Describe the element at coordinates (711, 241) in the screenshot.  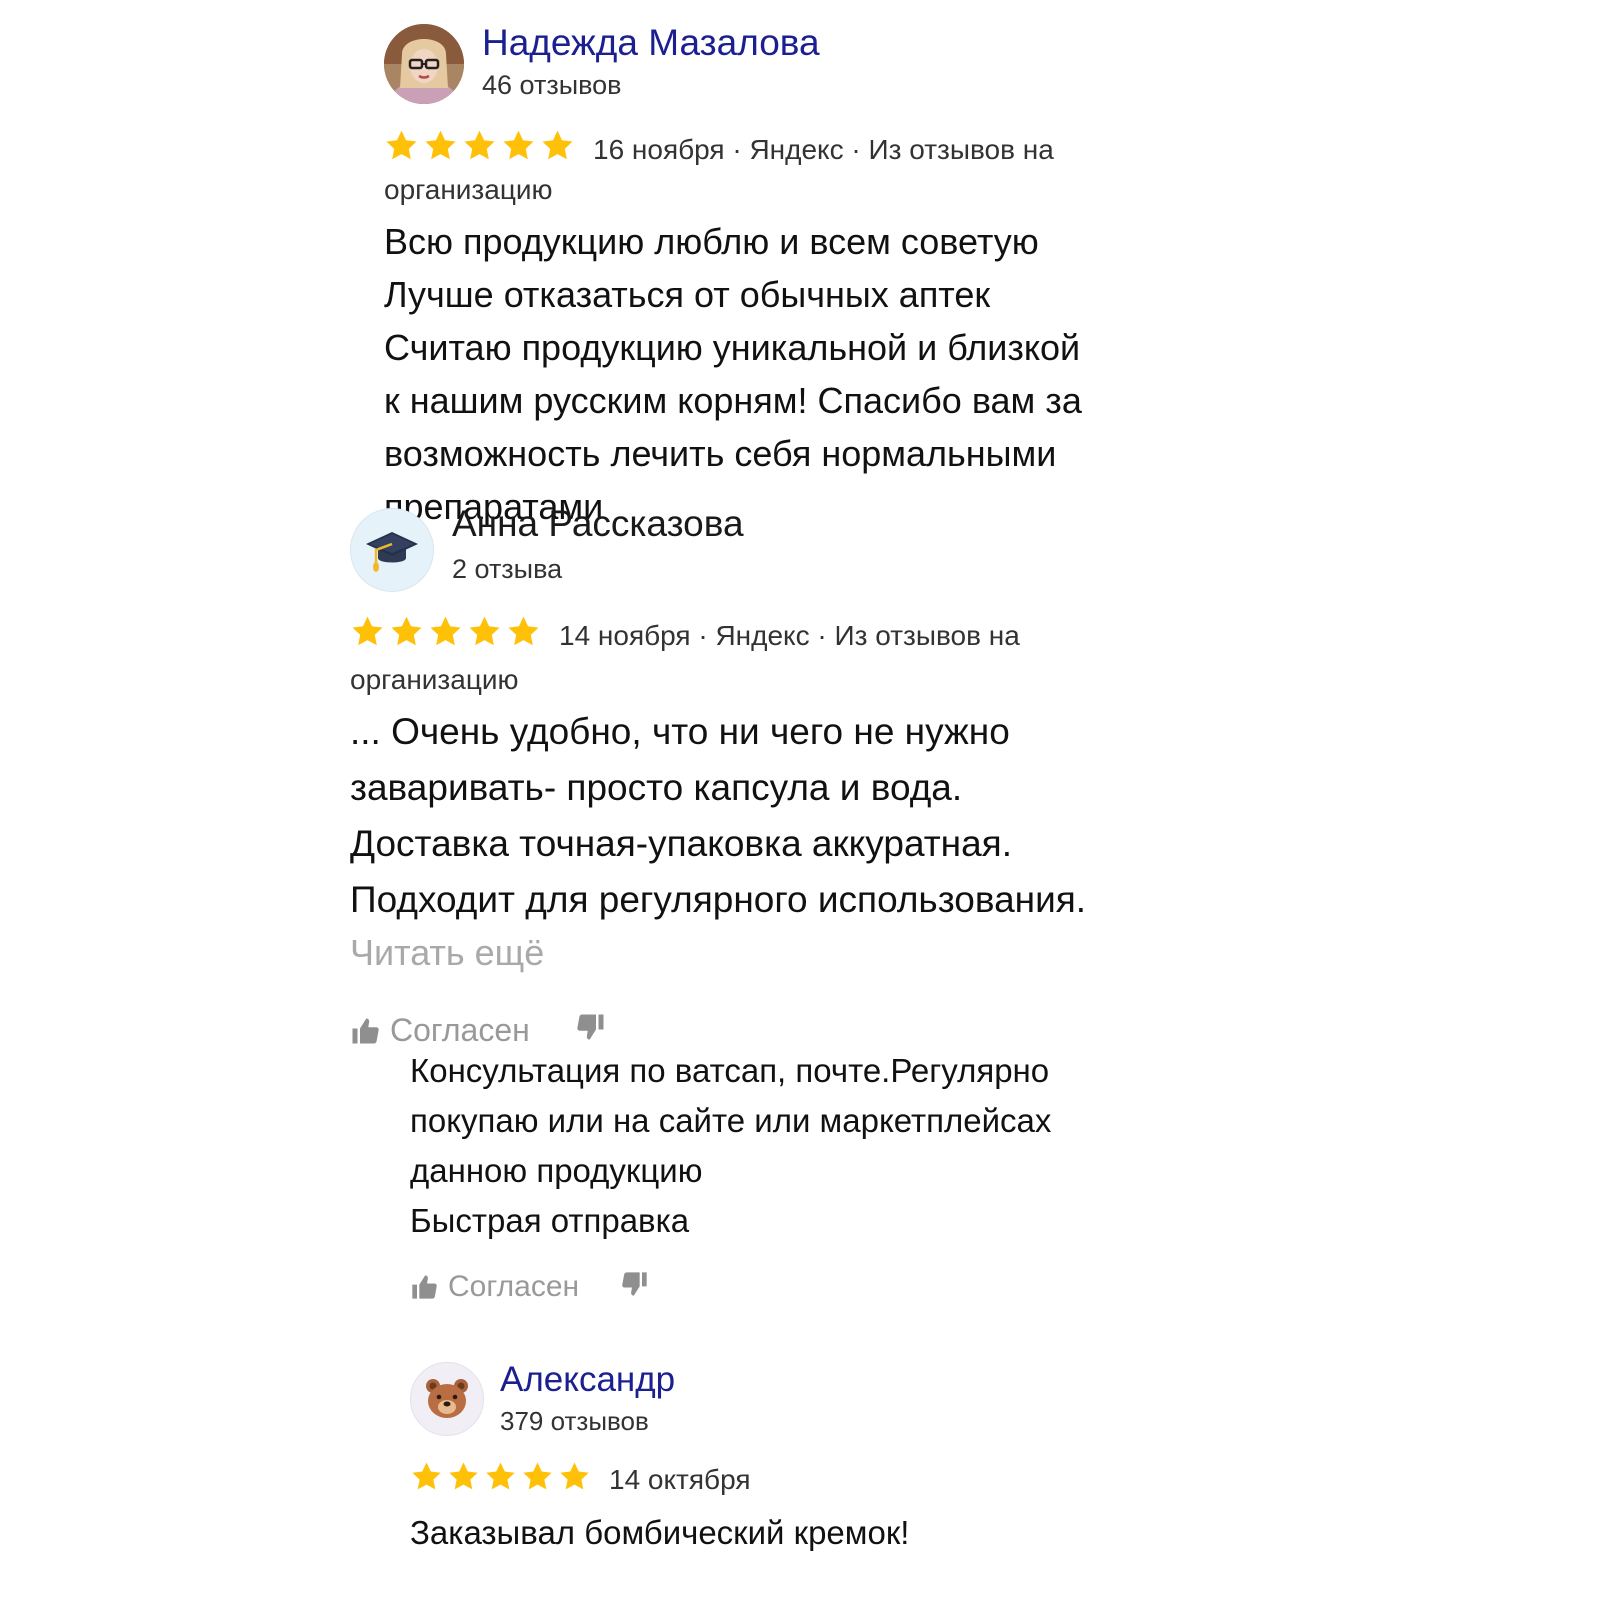
I see `review-text-line: Всю продукцию люблю и всем советую` at that location.